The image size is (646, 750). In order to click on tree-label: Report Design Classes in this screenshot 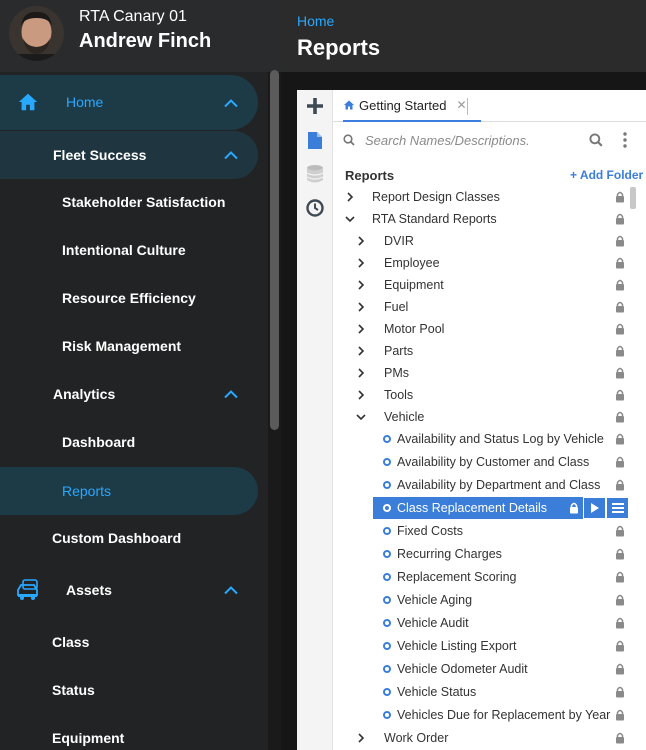, I will do `click(436, 197)`.